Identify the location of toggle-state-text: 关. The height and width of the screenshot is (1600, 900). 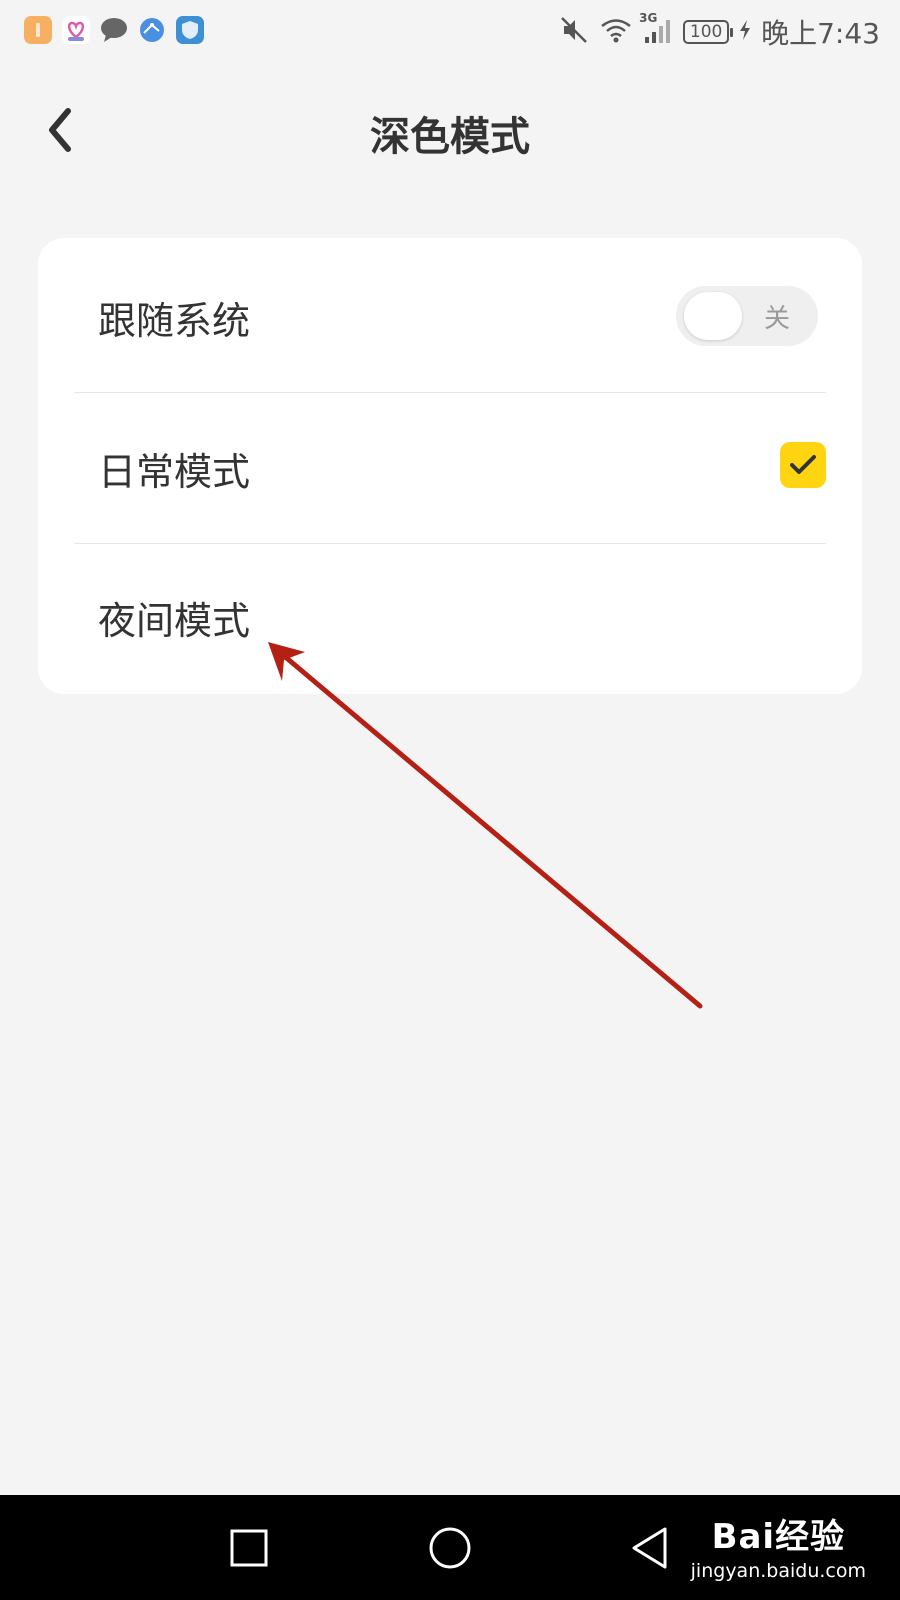
(777, 319).